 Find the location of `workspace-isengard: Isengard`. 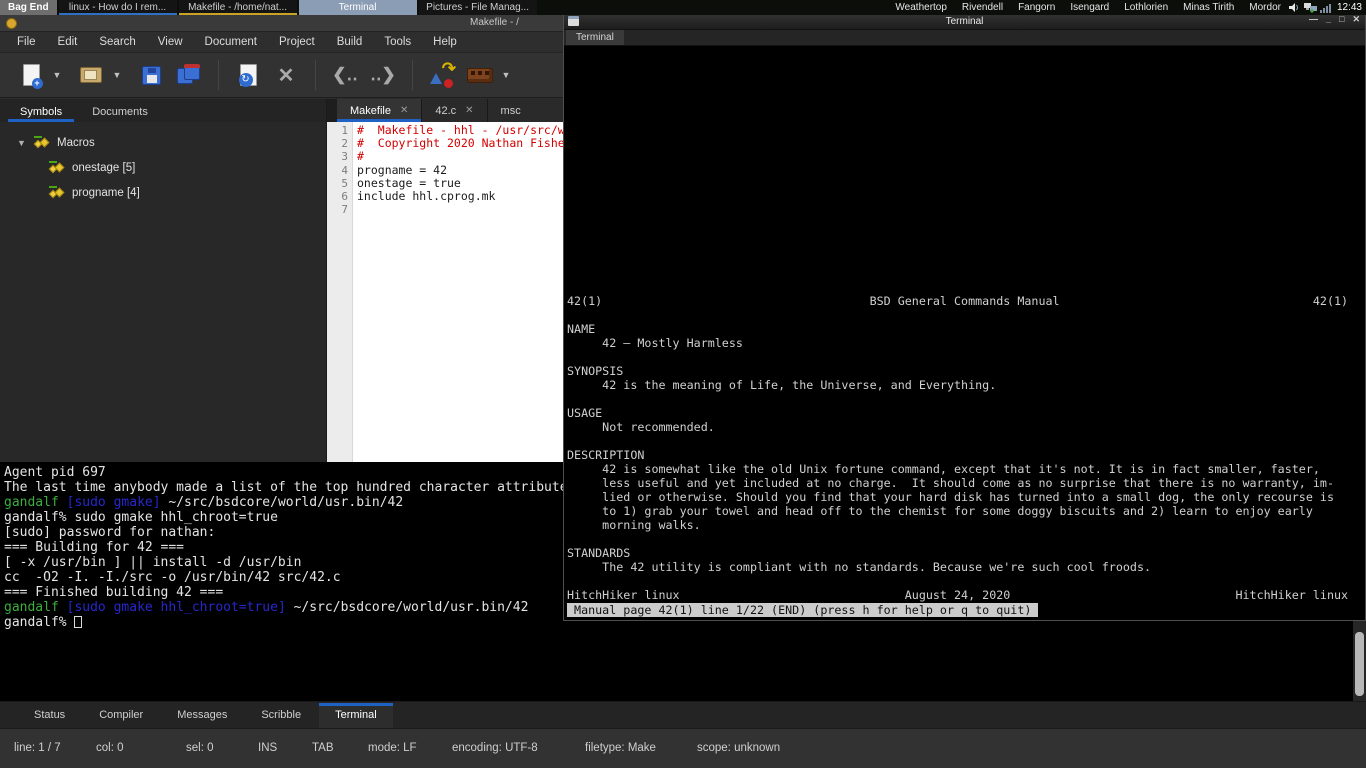

workspace-isengard: Isengard is located at coordinates (1089, 7).